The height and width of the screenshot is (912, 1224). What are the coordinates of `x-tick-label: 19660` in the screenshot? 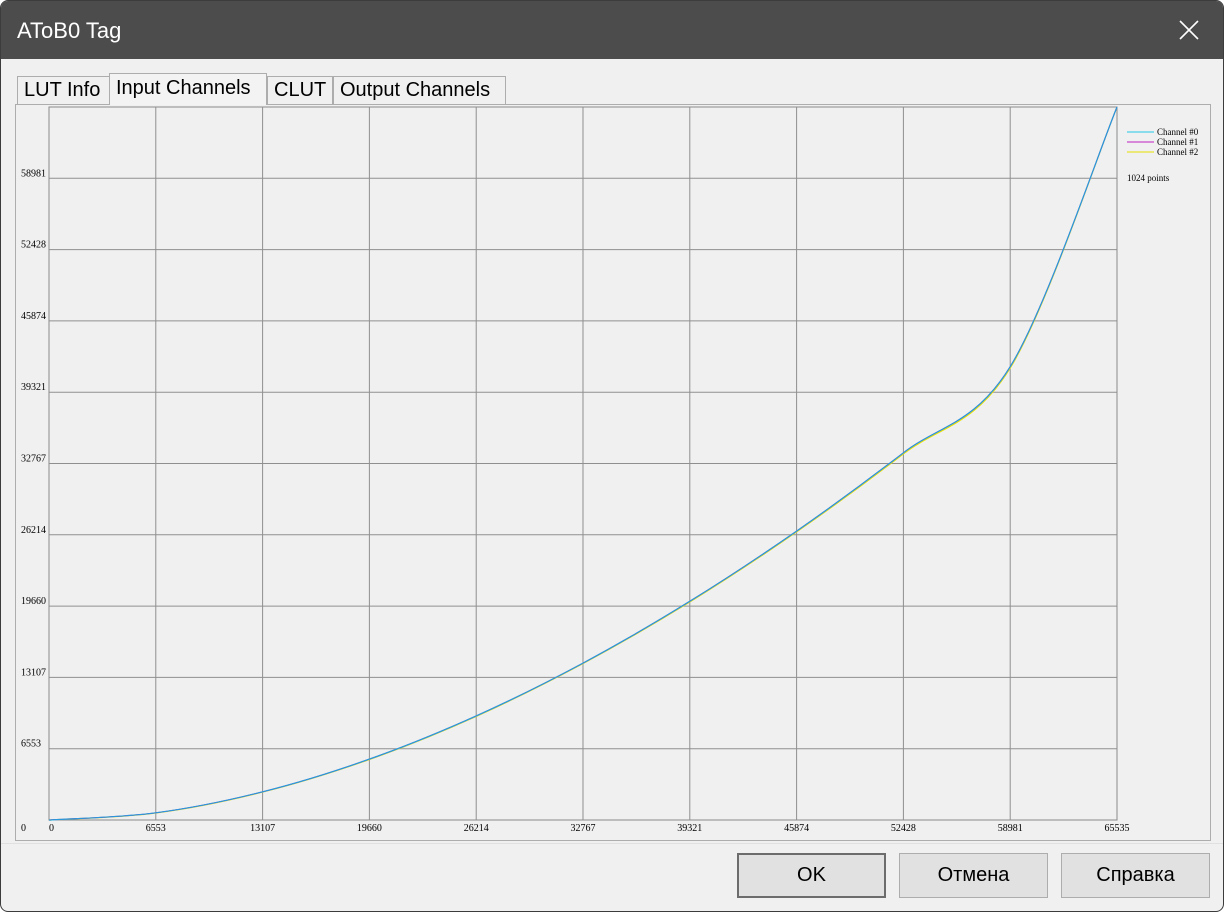 It's located at (369, 828).